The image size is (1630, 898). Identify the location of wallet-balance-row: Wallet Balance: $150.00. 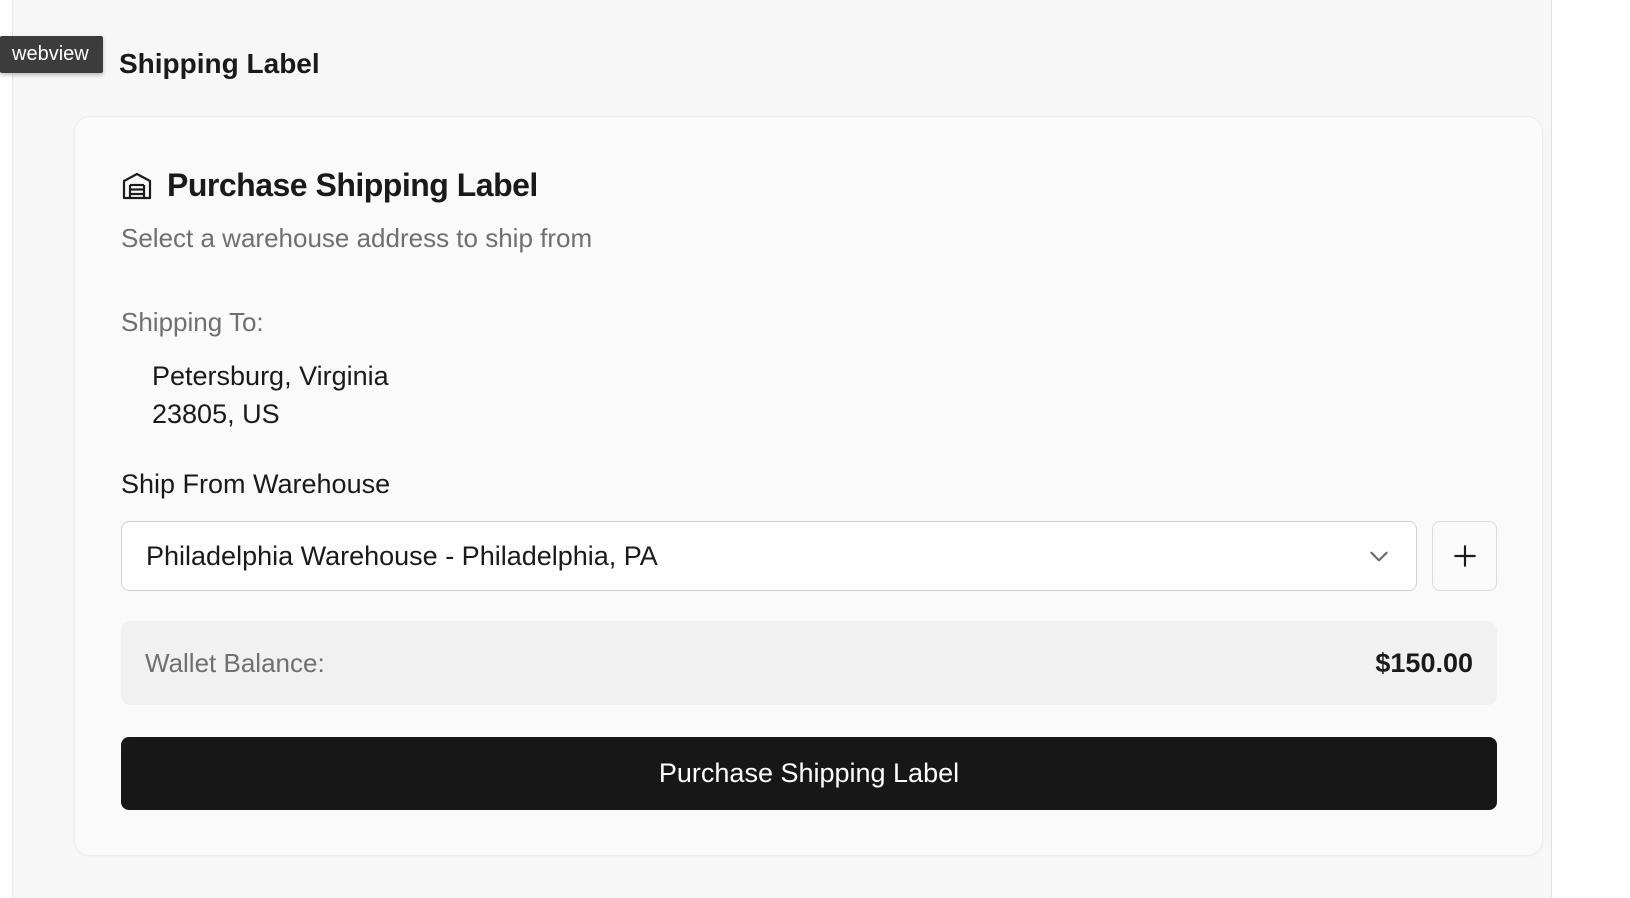
(809, 663).